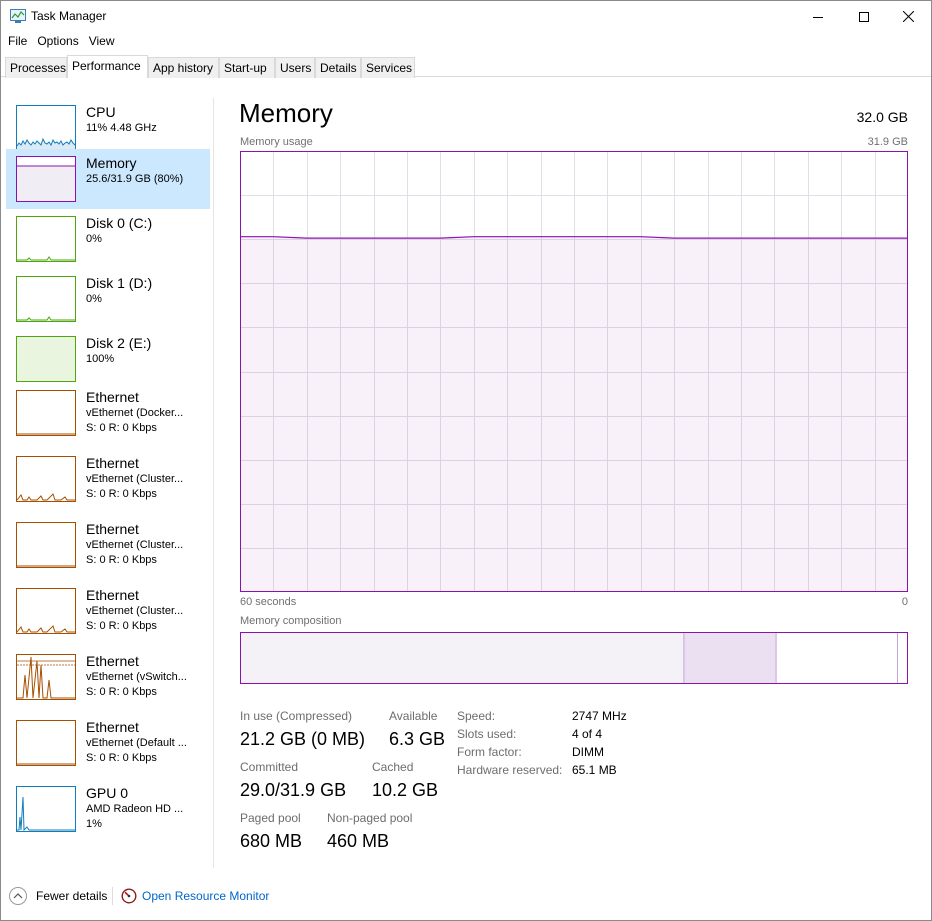 The width and height of the screenshot is (932, 921). I want to click on open-resource-monitor-label: Open Resource Monitor, so click(206, 896).